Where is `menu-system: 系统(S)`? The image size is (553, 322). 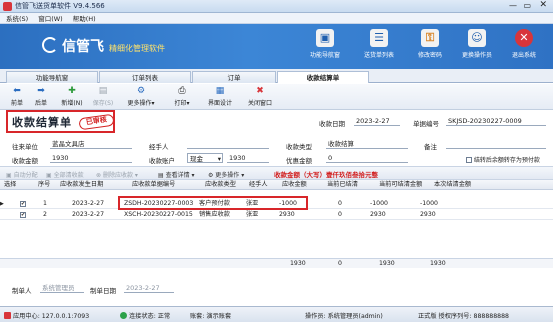 menu-system: 系统(S) is located at coordinates (17, 18).